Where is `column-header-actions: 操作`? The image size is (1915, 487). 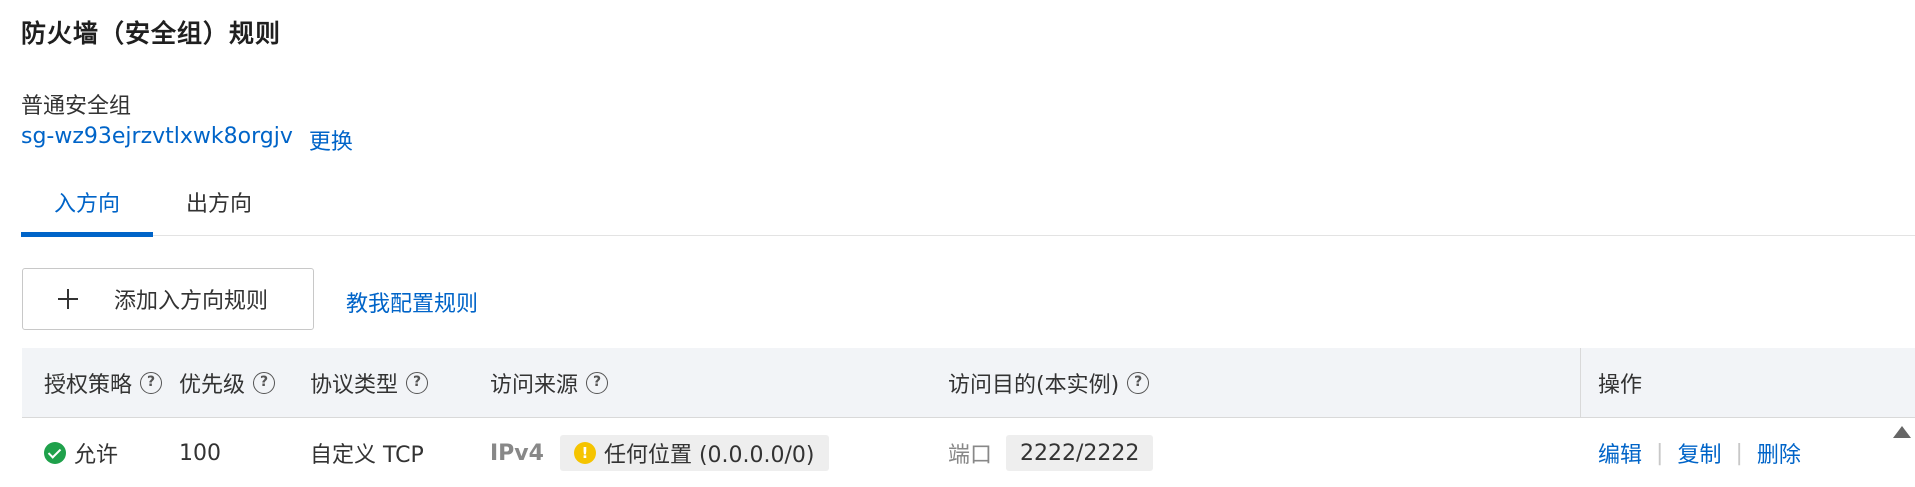 column-header-actions: 操作 is located at coordinates (1620, 385).